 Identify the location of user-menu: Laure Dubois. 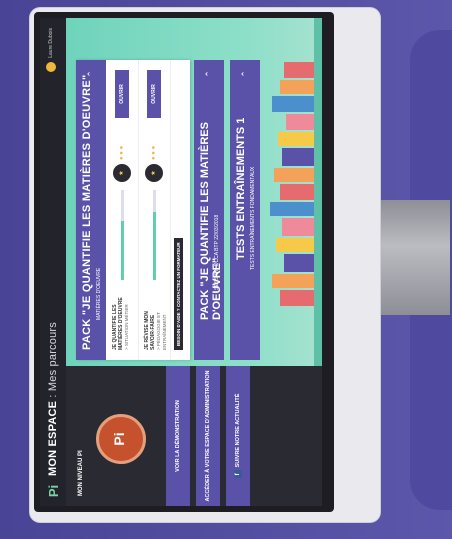
(51, 50).